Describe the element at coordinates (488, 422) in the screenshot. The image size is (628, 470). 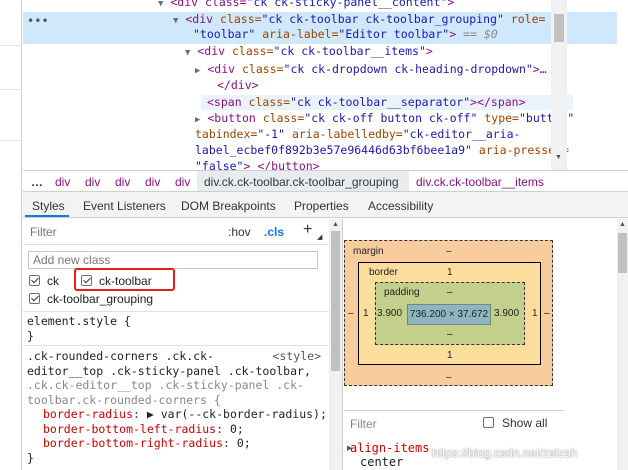
I see `show-all-checkbox` at that location.